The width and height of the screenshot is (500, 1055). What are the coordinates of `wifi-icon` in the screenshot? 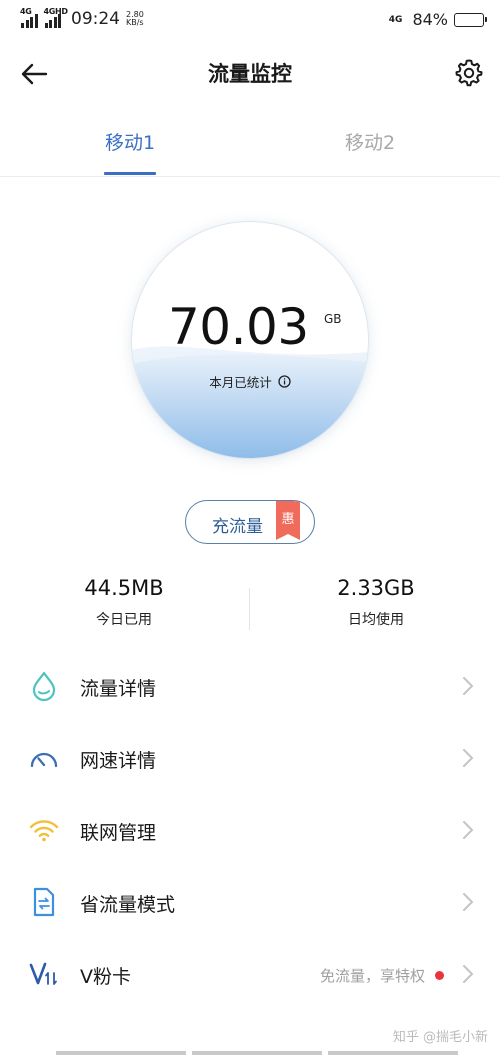 It's located at (44, 830).